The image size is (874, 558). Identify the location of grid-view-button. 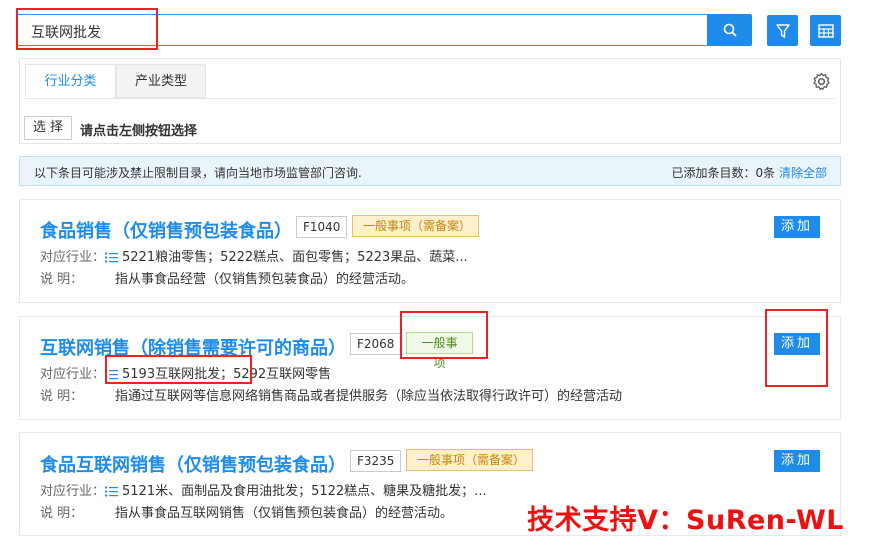
(825, 30).